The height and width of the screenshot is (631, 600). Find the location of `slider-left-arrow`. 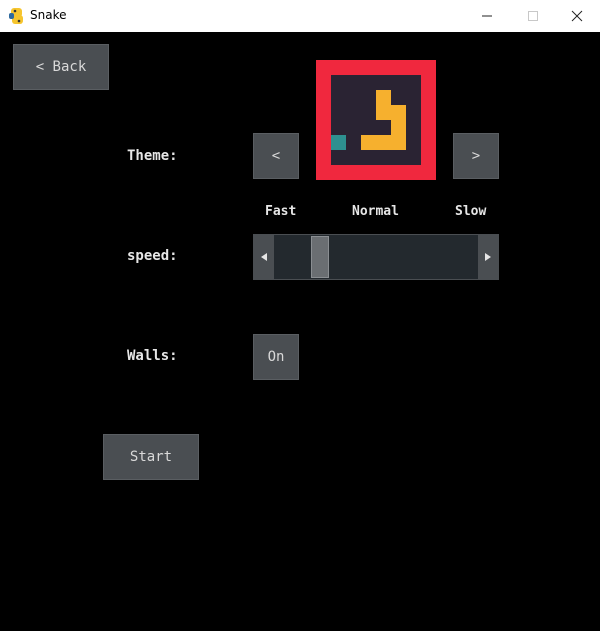

slider-left-arrow is located at coordinates (264, 257).